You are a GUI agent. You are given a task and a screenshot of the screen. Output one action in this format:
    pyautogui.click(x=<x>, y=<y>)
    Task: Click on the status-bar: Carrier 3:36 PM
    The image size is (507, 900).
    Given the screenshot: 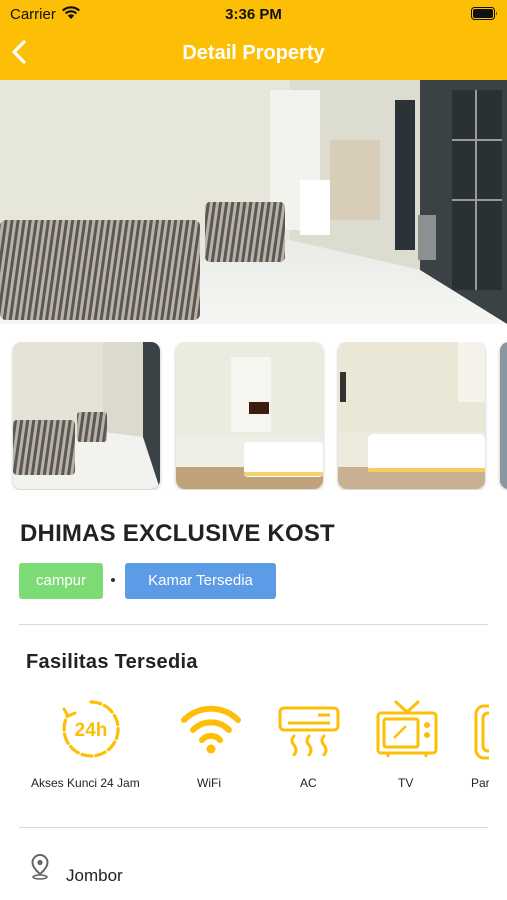 What is the action you would take?
    pyautogui.click(x=253, y=14)
    